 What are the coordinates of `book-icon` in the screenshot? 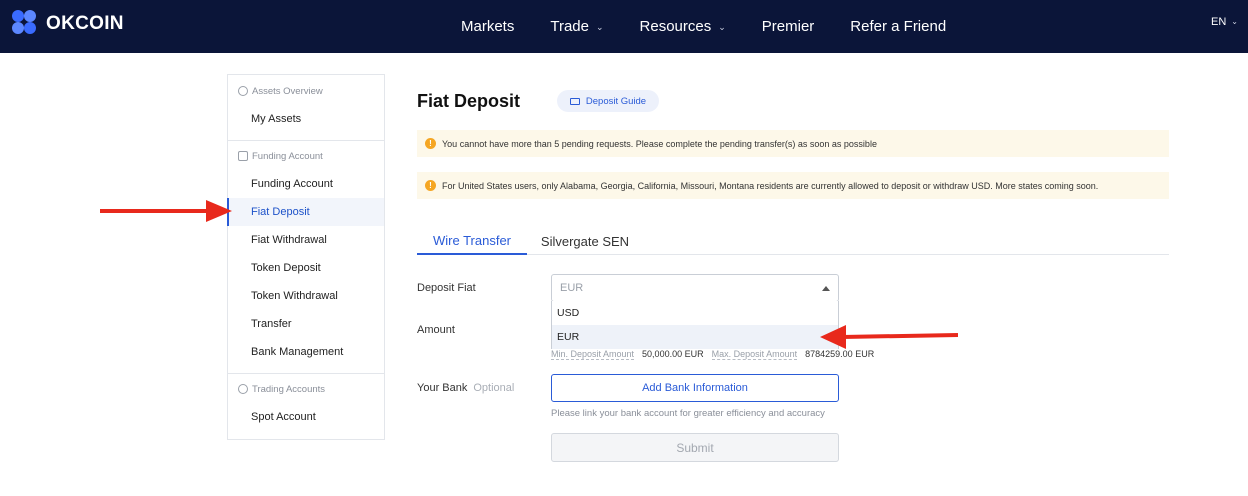 It's located at (574, 101).